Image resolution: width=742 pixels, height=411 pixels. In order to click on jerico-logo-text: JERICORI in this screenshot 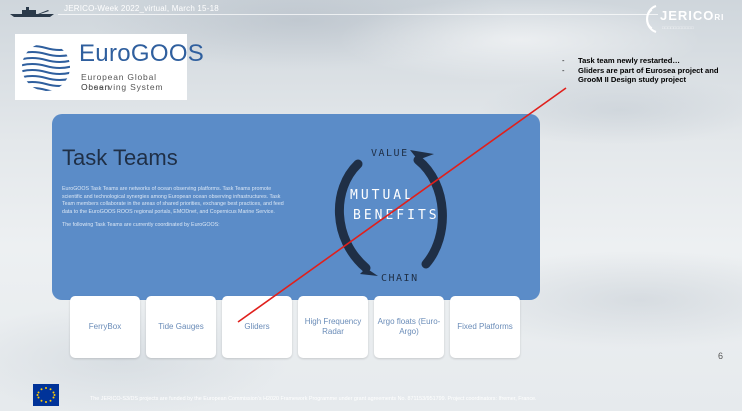, I will do `click(692, 15)`.